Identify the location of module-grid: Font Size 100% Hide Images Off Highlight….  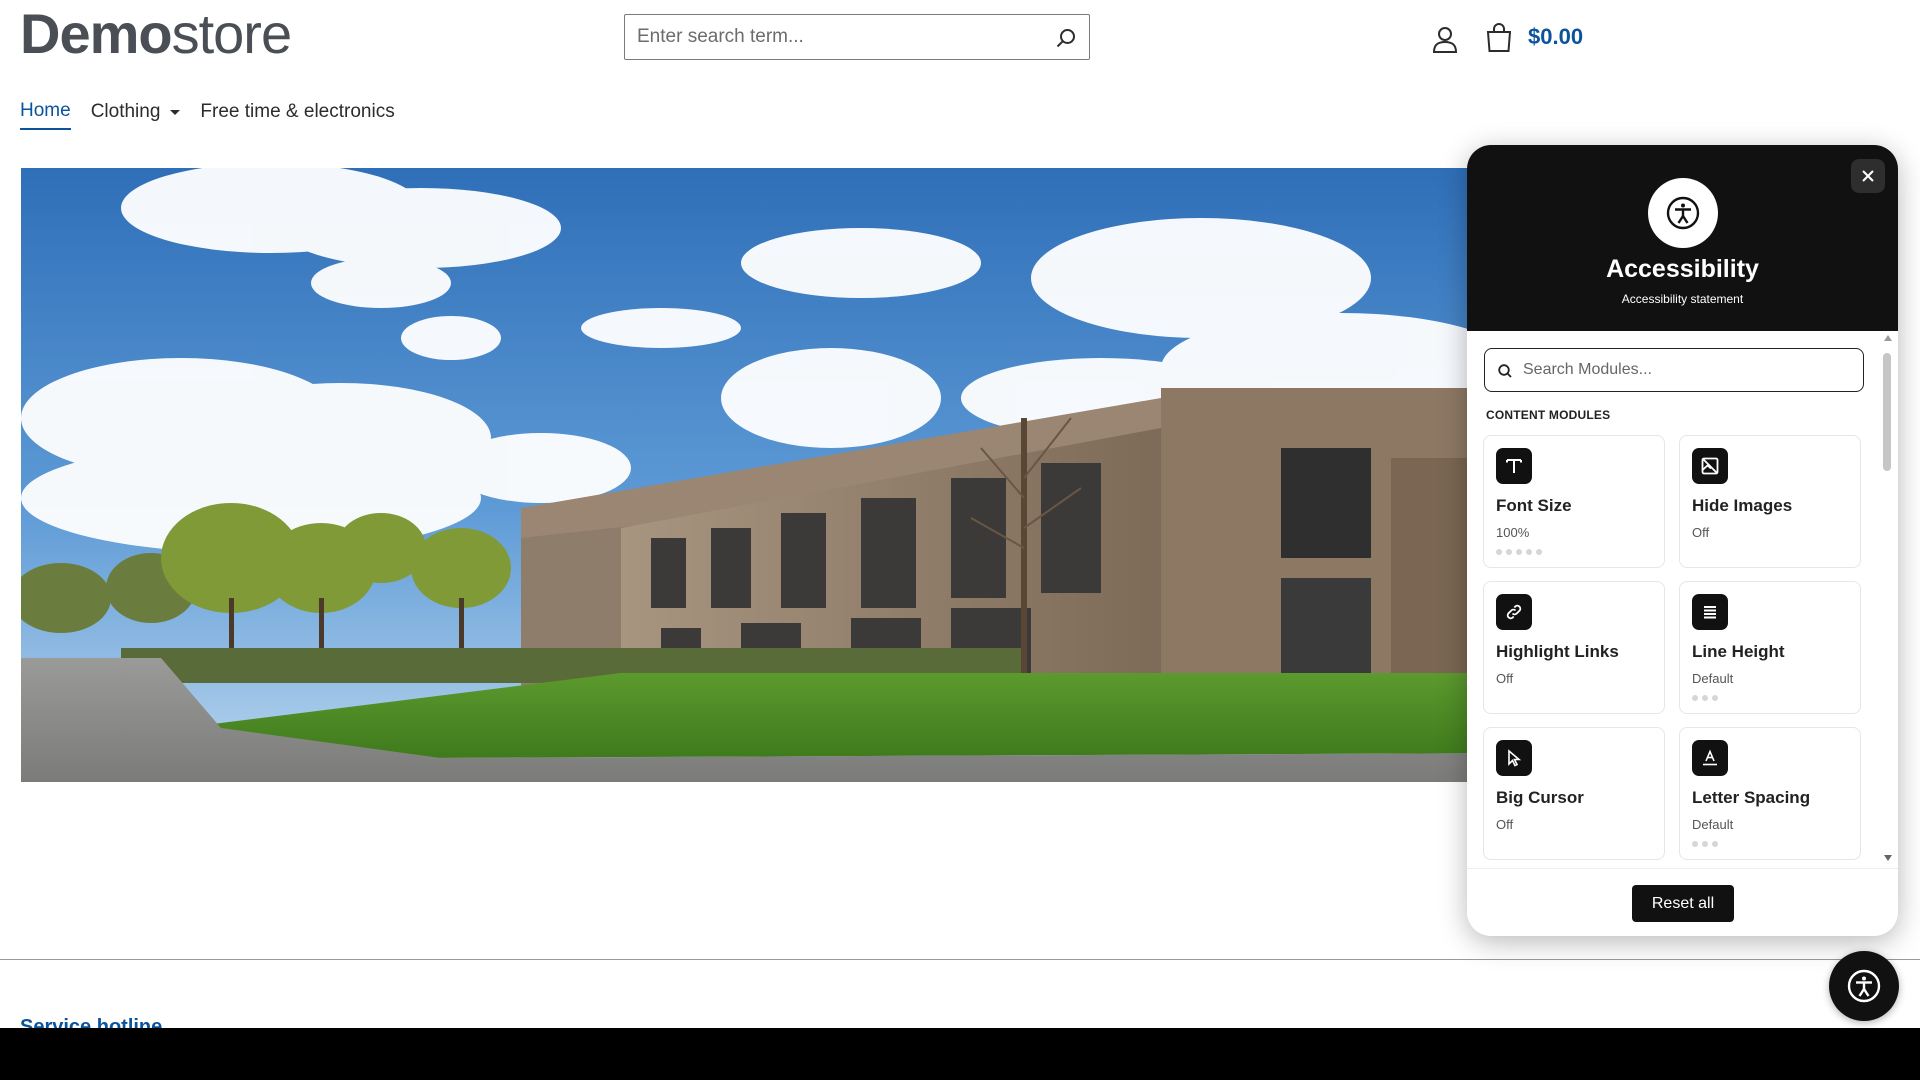
(1673, 647).